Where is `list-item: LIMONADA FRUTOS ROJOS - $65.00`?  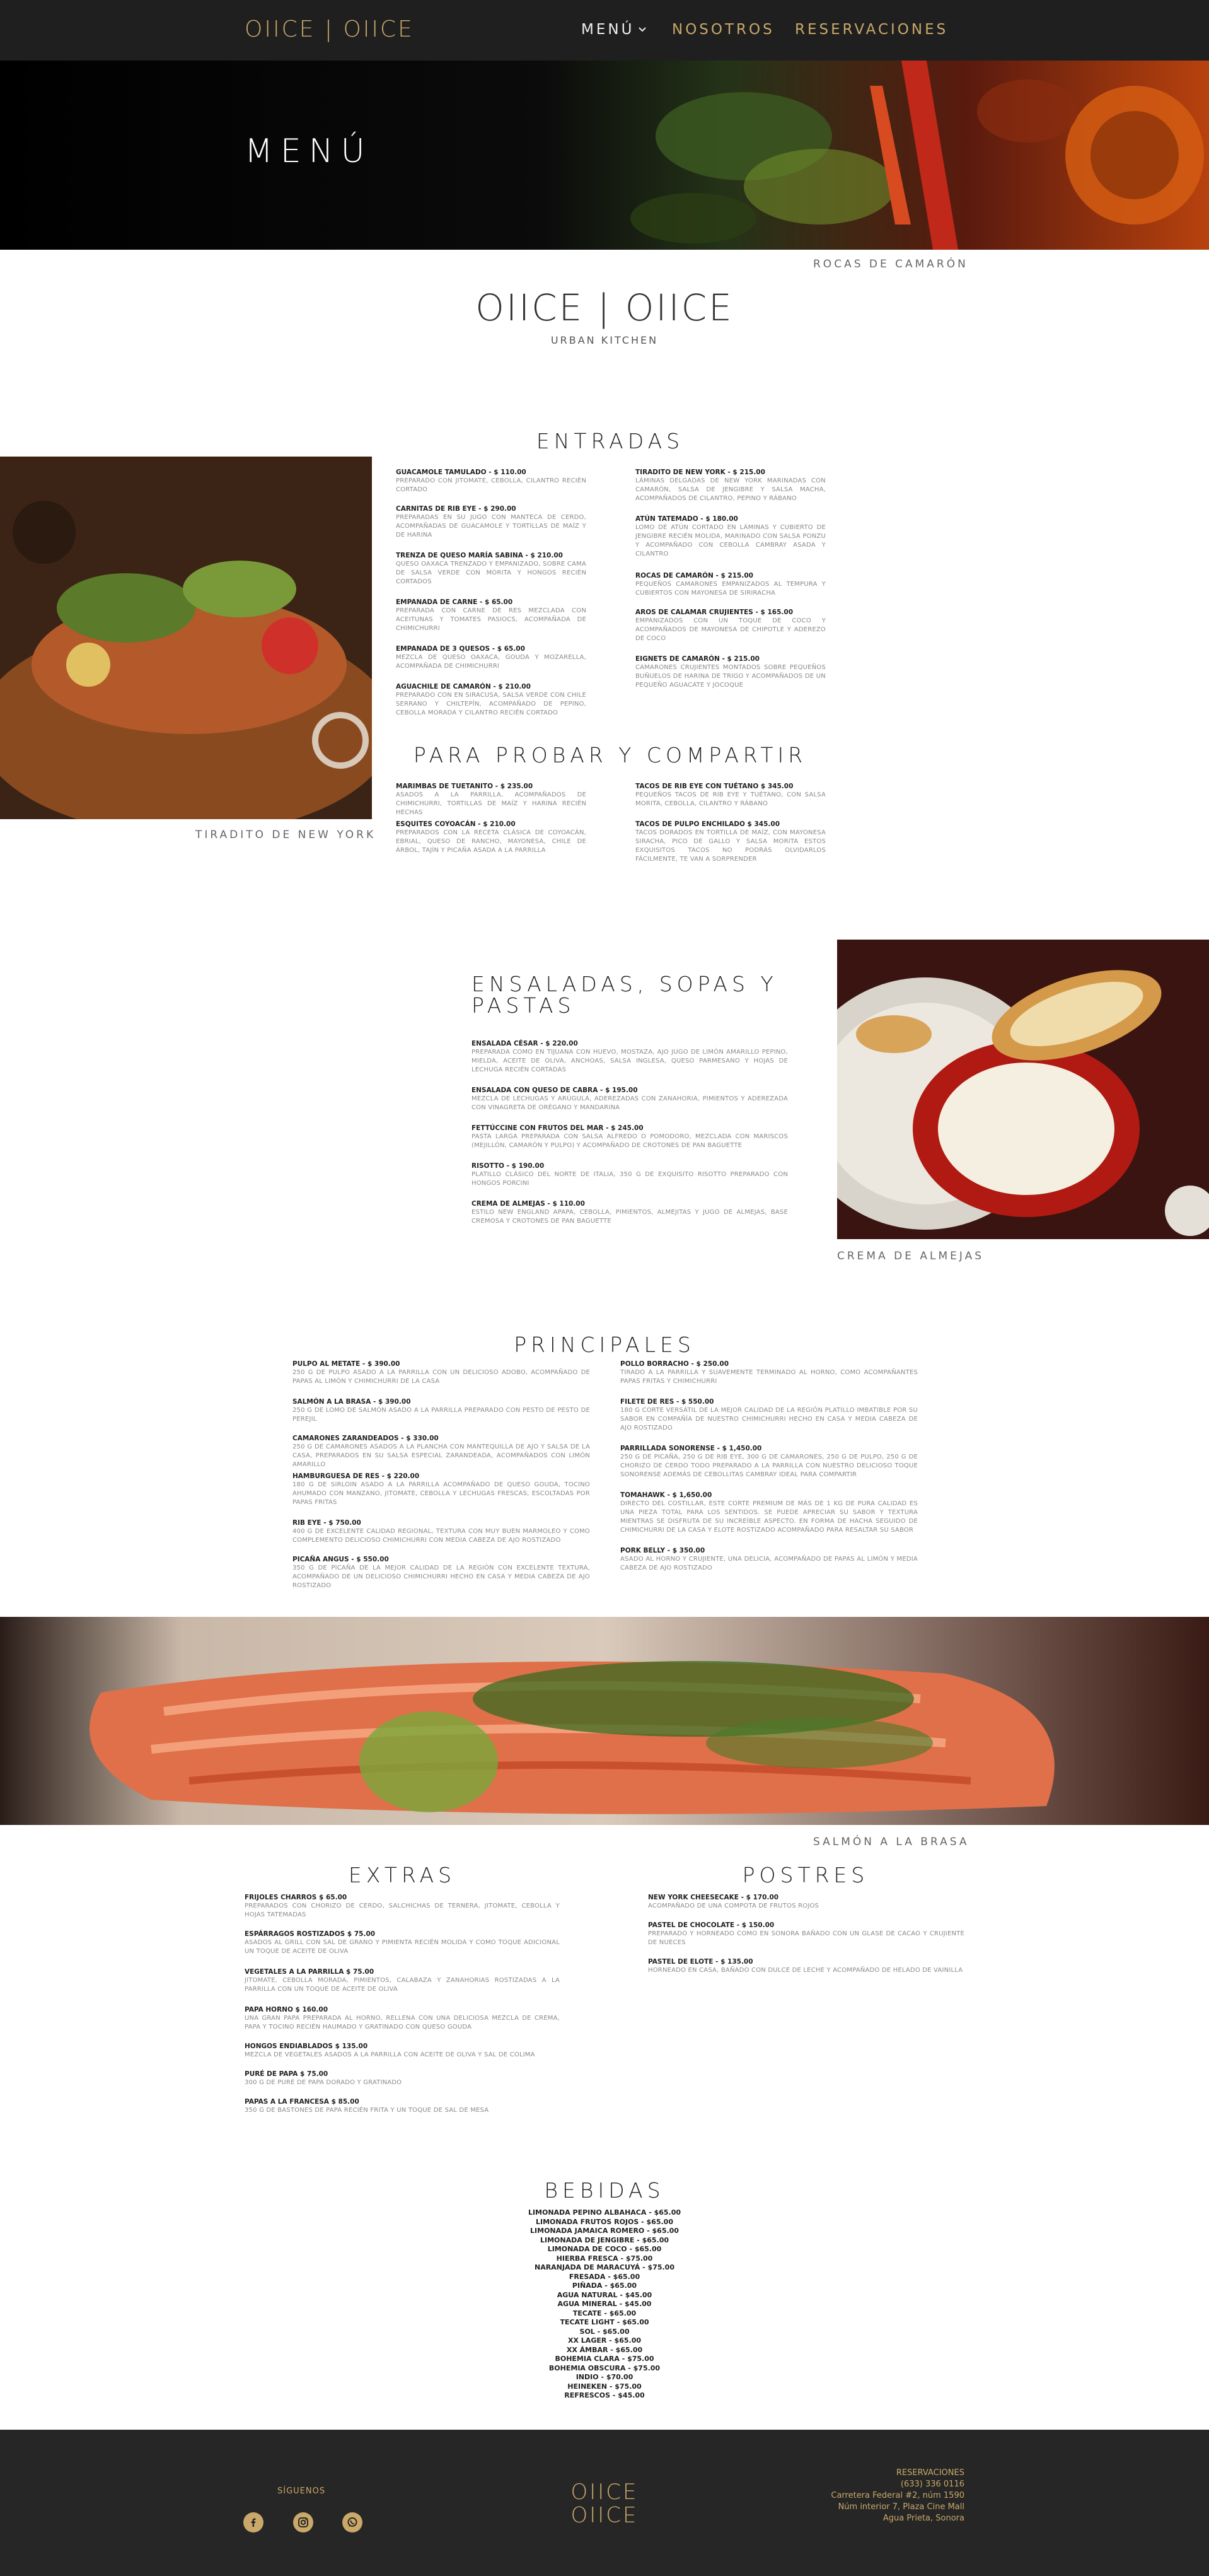
list-item: LIMONADA FRUTOS ROJOS - $65.00 is located at coordinates (604, 2222).